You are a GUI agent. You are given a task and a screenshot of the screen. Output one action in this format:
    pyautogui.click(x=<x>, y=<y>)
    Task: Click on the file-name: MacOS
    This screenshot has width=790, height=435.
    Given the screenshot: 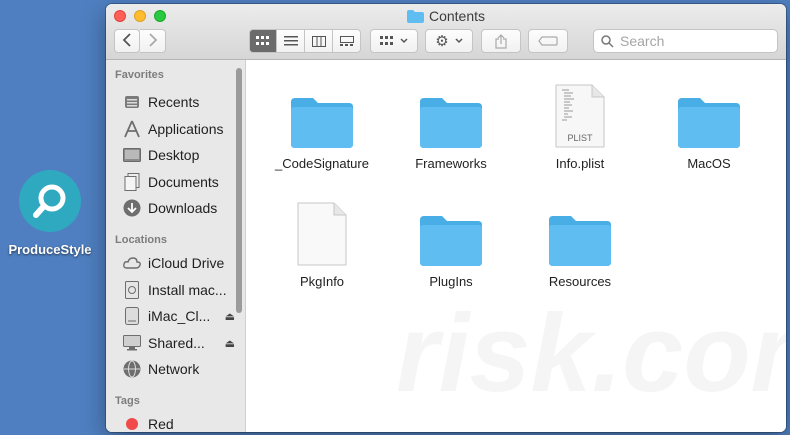 What is the action you would take?
    pyautogui.click(x=709, y=163)
    